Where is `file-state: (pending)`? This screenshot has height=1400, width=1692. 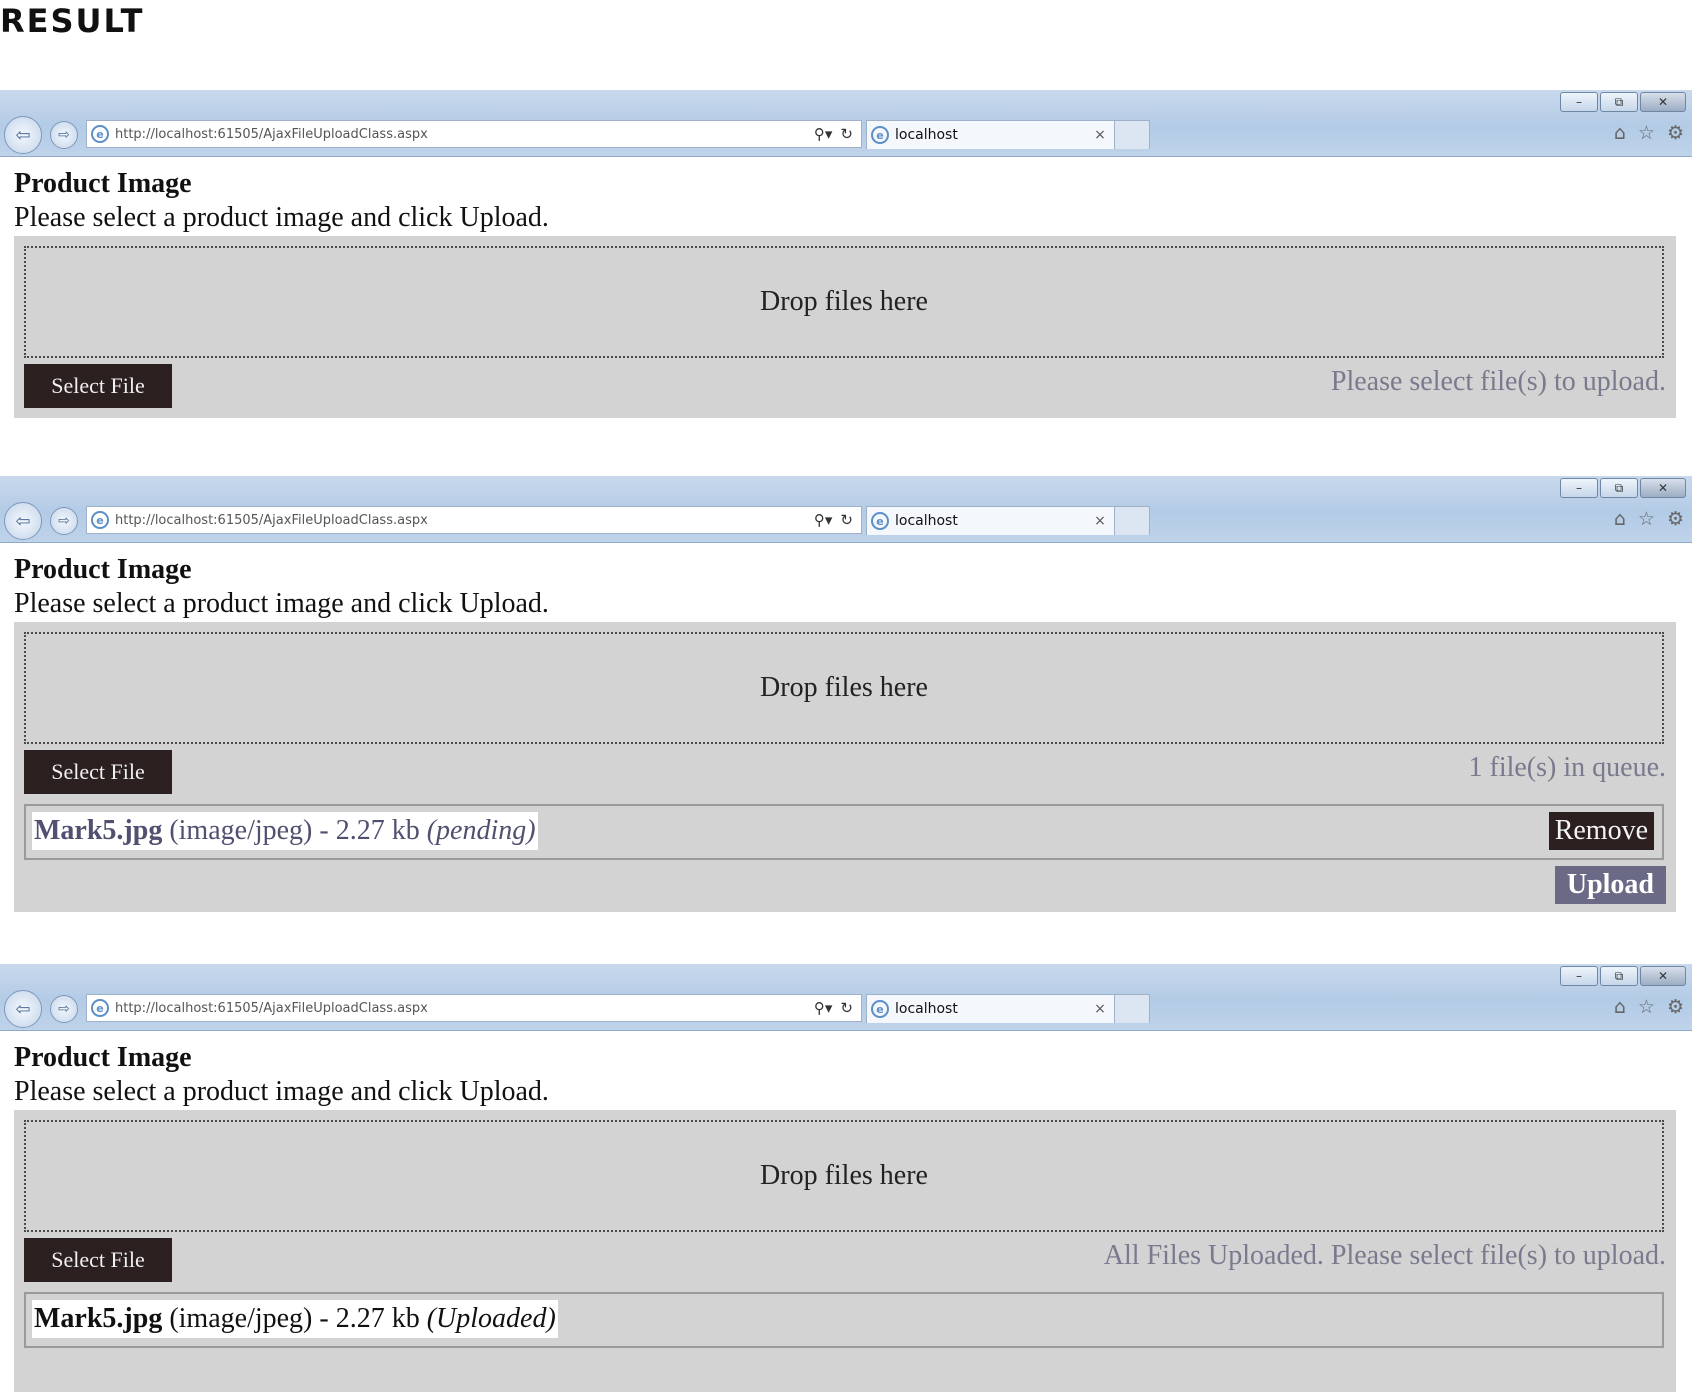
file-state: (pending) is located at coordinates (481, 830).